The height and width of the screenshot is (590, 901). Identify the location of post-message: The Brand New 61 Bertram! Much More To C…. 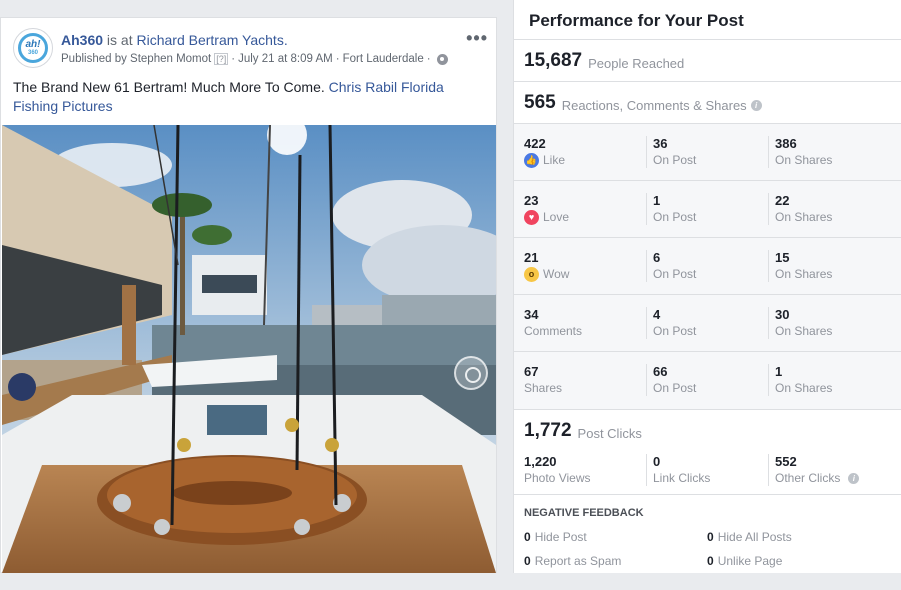
(169, 87).